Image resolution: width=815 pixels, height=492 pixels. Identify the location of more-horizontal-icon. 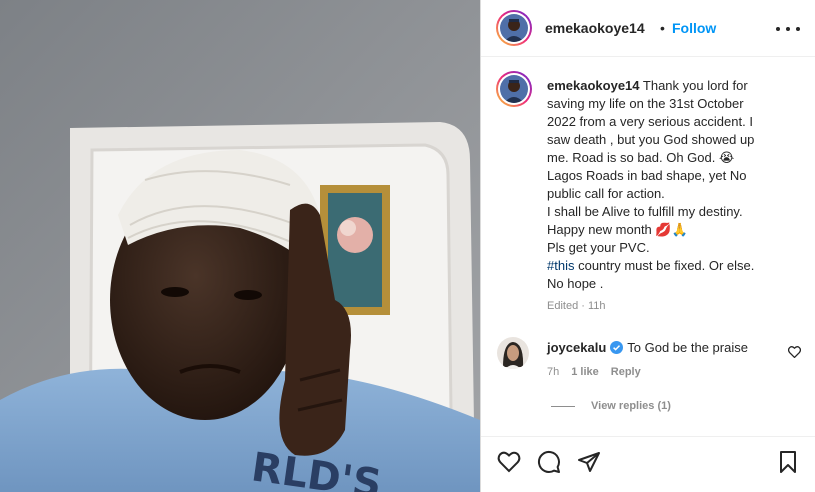
(788, 29).